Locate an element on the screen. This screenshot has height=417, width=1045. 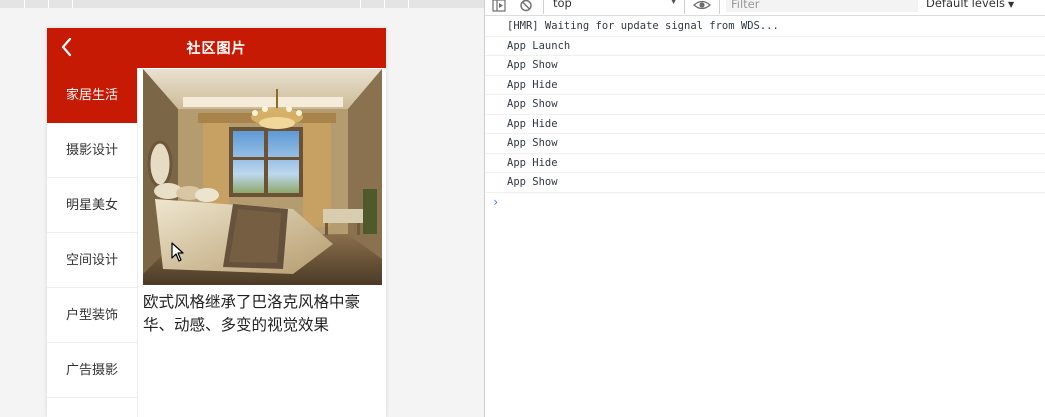
console-log-line: App Launch is located at coordinates (765, 46).